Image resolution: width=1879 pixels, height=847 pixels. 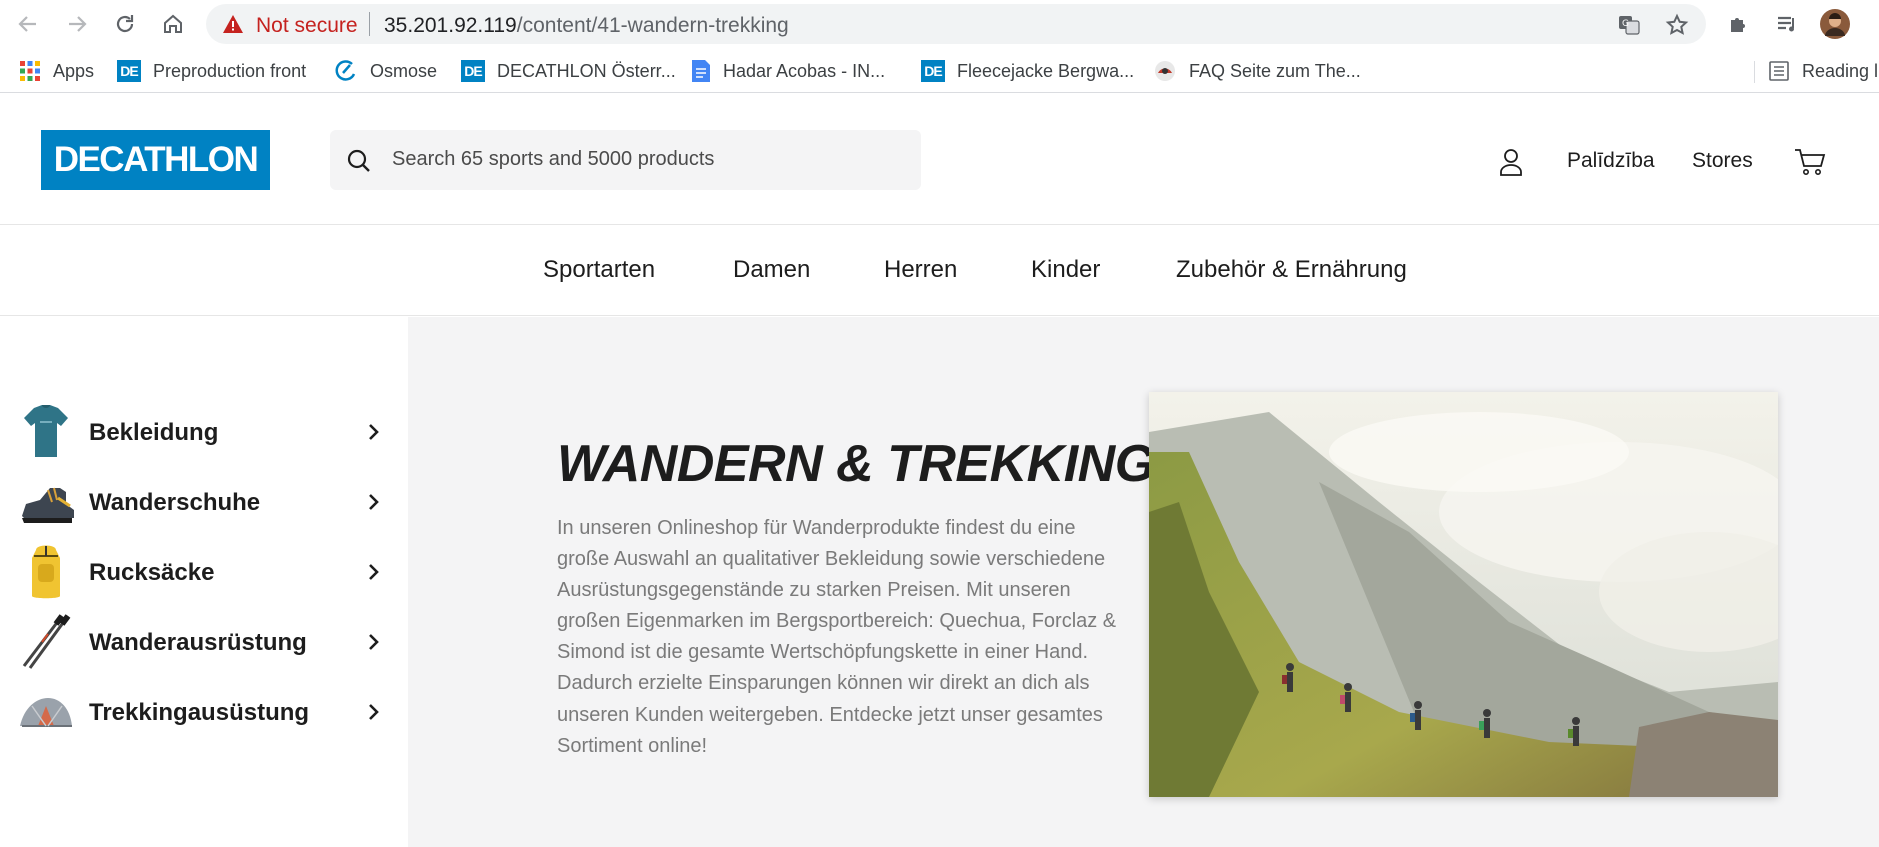 What do you see at coordinates (307, 26) in the screenshot?
I see `not-secure-label: Not secure` at bounding box center [307, 26].